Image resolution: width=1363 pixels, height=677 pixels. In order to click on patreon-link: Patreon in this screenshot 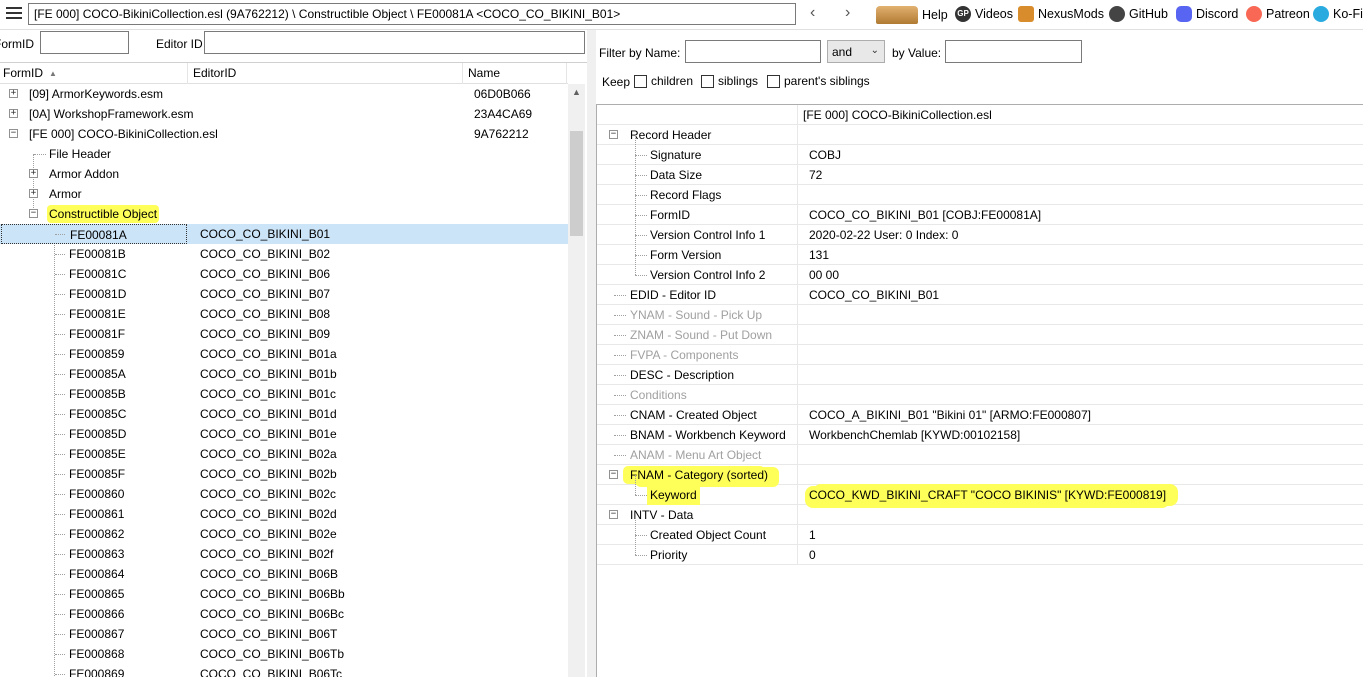, I will do `click(1278, 14)`.